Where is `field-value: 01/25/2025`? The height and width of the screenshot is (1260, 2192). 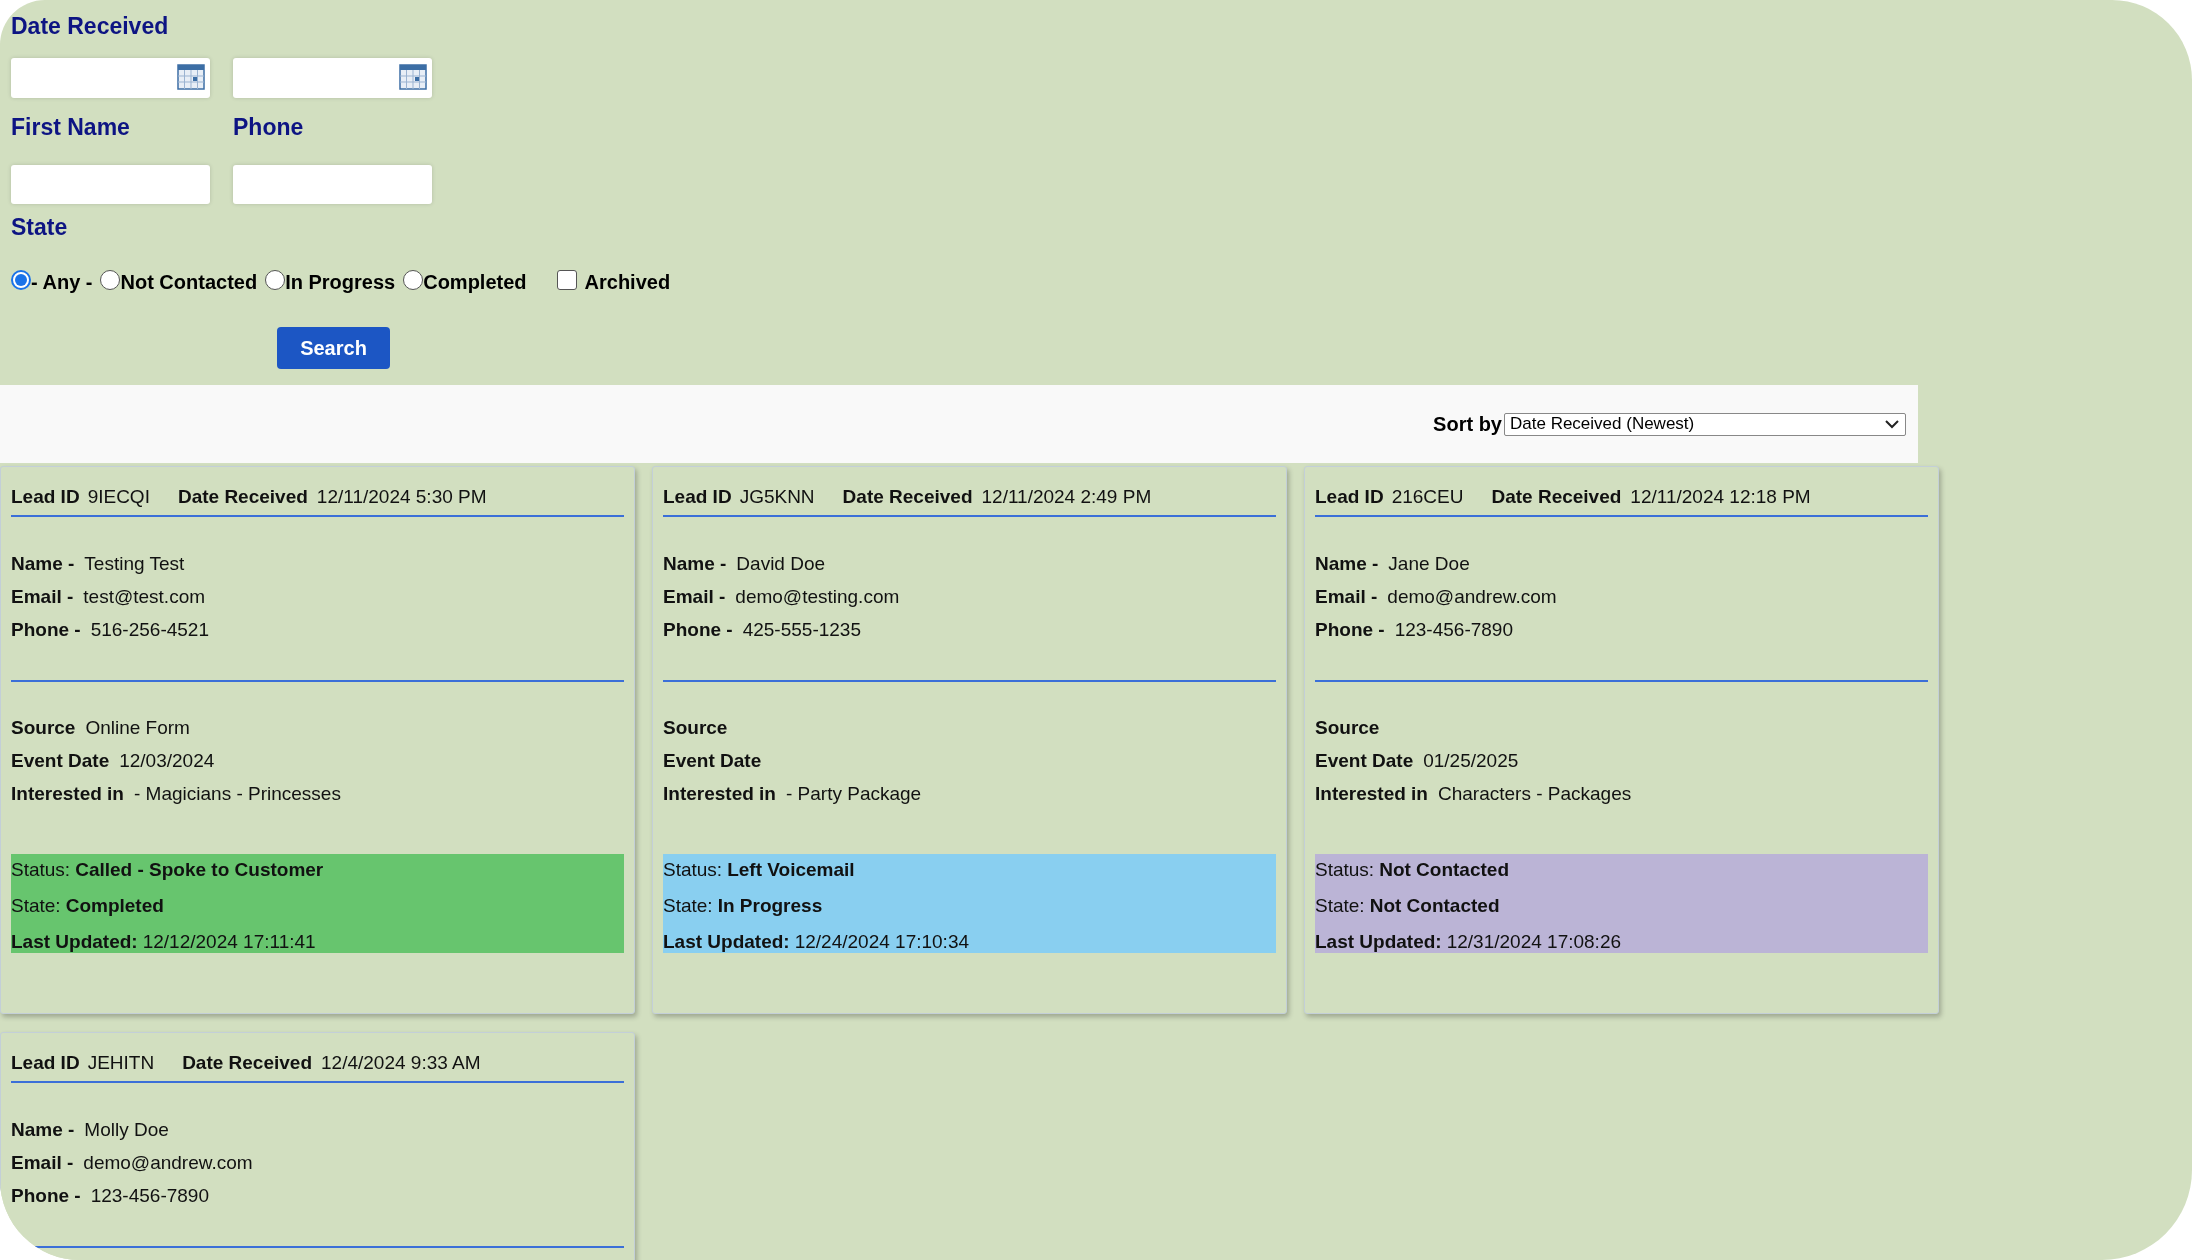 field-value: 01/25/2025 is located at coordinates (1471, 761).